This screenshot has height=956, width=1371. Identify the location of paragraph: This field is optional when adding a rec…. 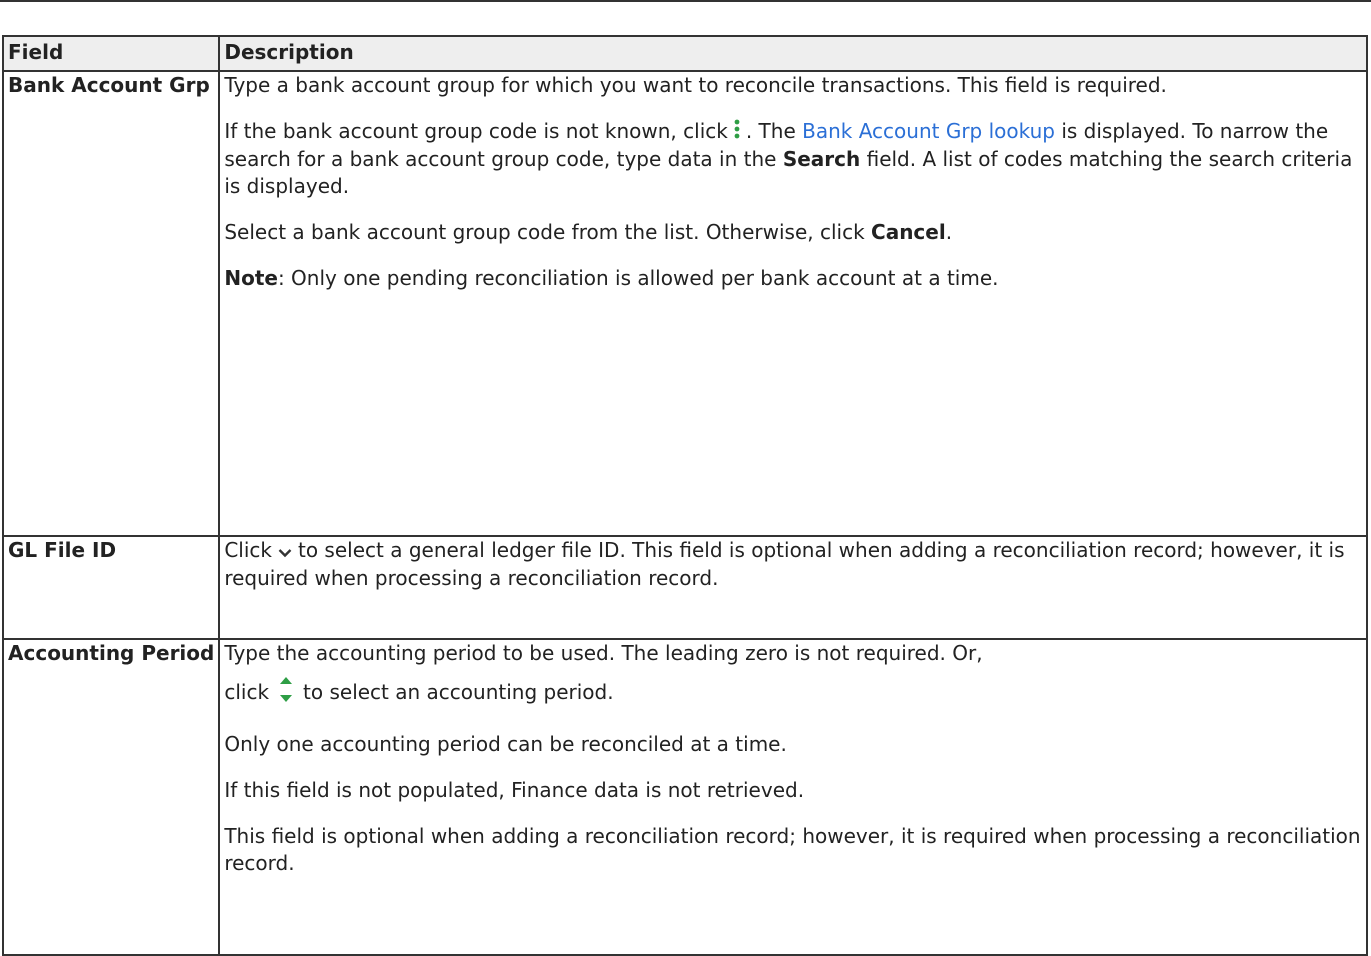
(793, 850).